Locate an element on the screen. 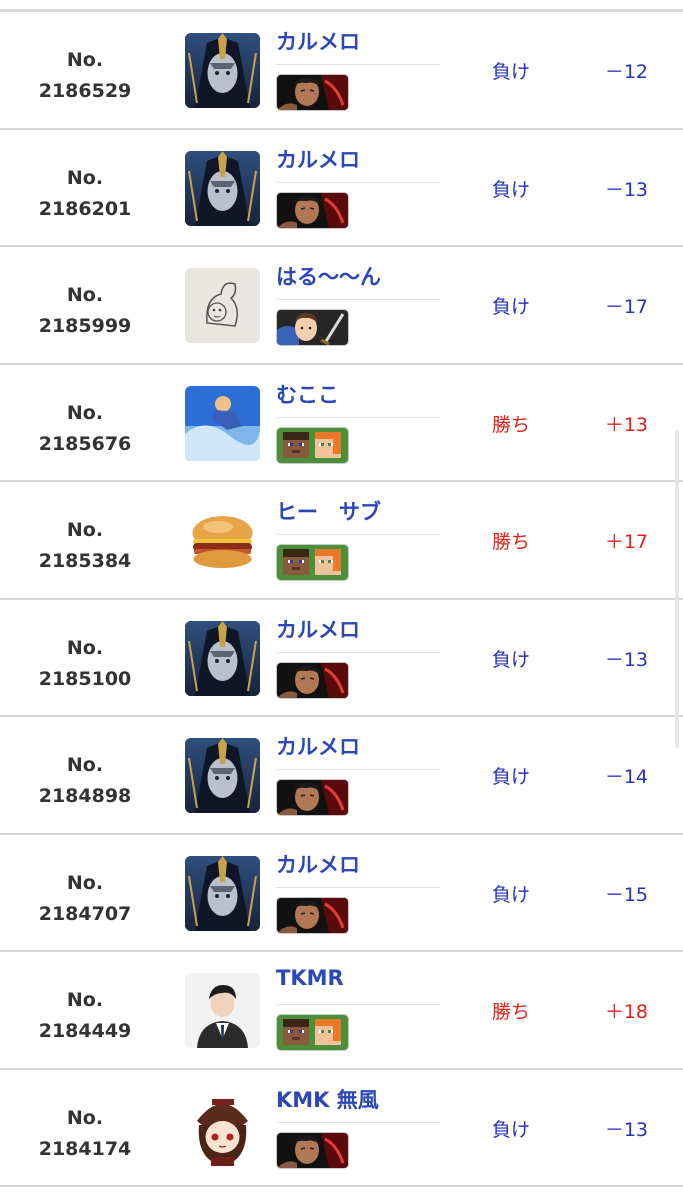  rating-change: －14 is located at coordinates (626, 777).